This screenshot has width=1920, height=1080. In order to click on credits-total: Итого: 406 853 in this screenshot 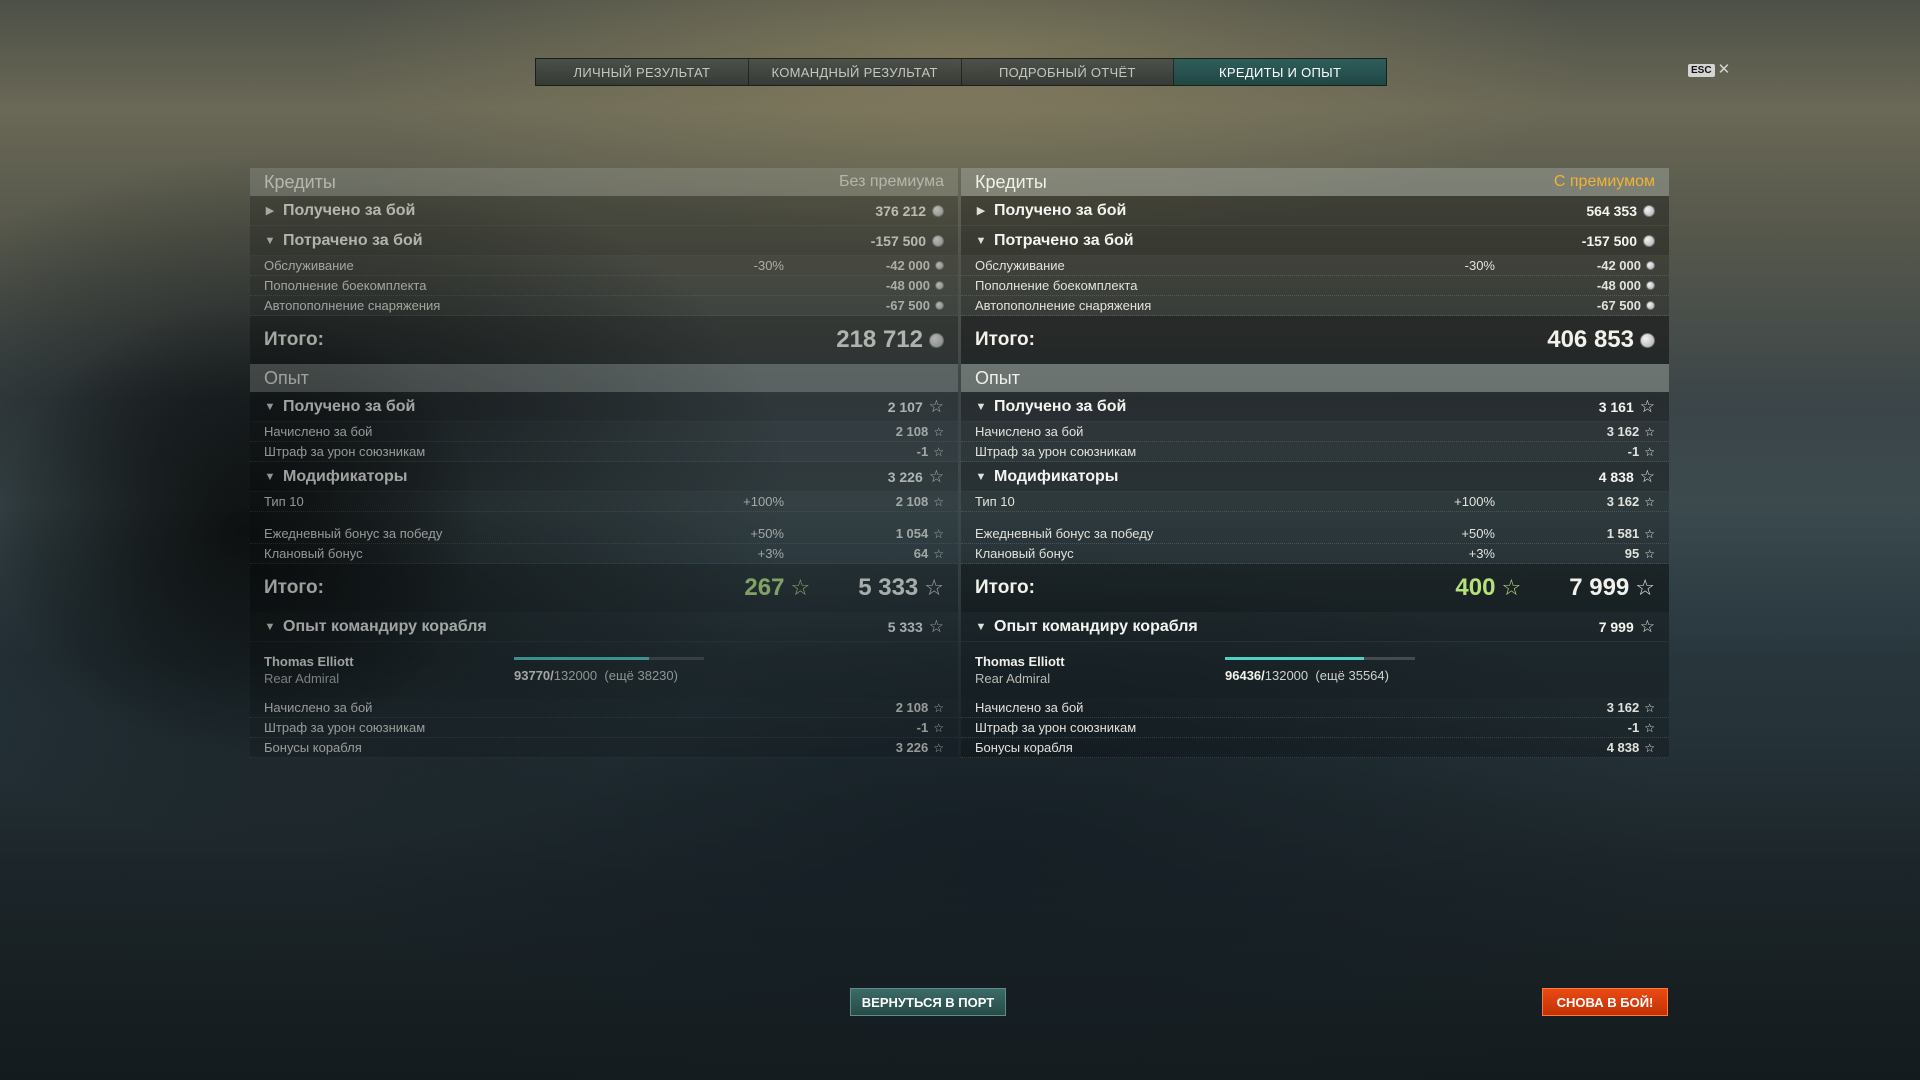, I will do `click(1315, 340)`.